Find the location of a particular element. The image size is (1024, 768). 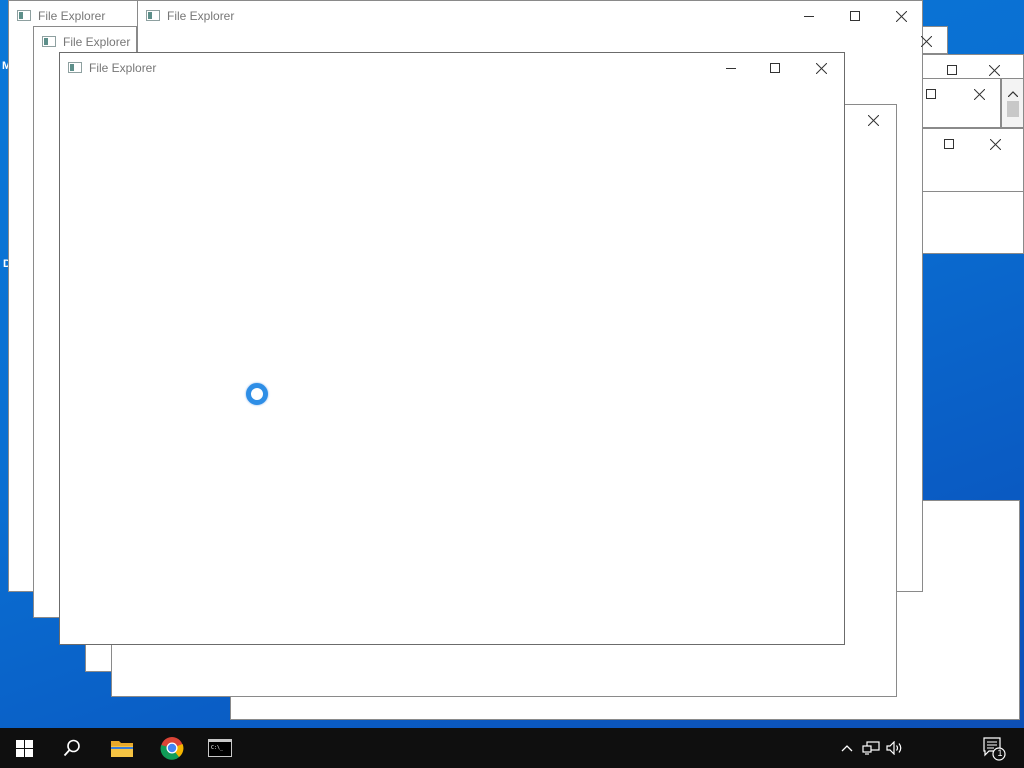

taskbar: C:\_ 1 is located at coordinates (512, 748).